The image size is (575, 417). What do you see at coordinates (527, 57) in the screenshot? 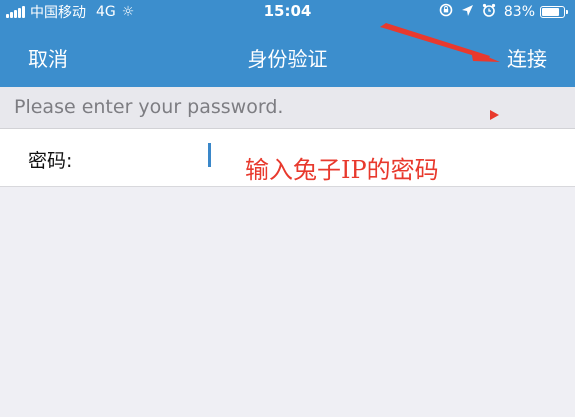
I see `connect-button: 连接` at bounding box center [527, 57].